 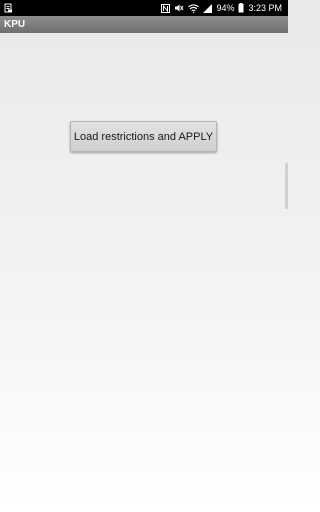 What do you see at coordinates (265, 8) in the screenshot?
I see `status-time: 3:23 PM` at bounding box center [265, 8].